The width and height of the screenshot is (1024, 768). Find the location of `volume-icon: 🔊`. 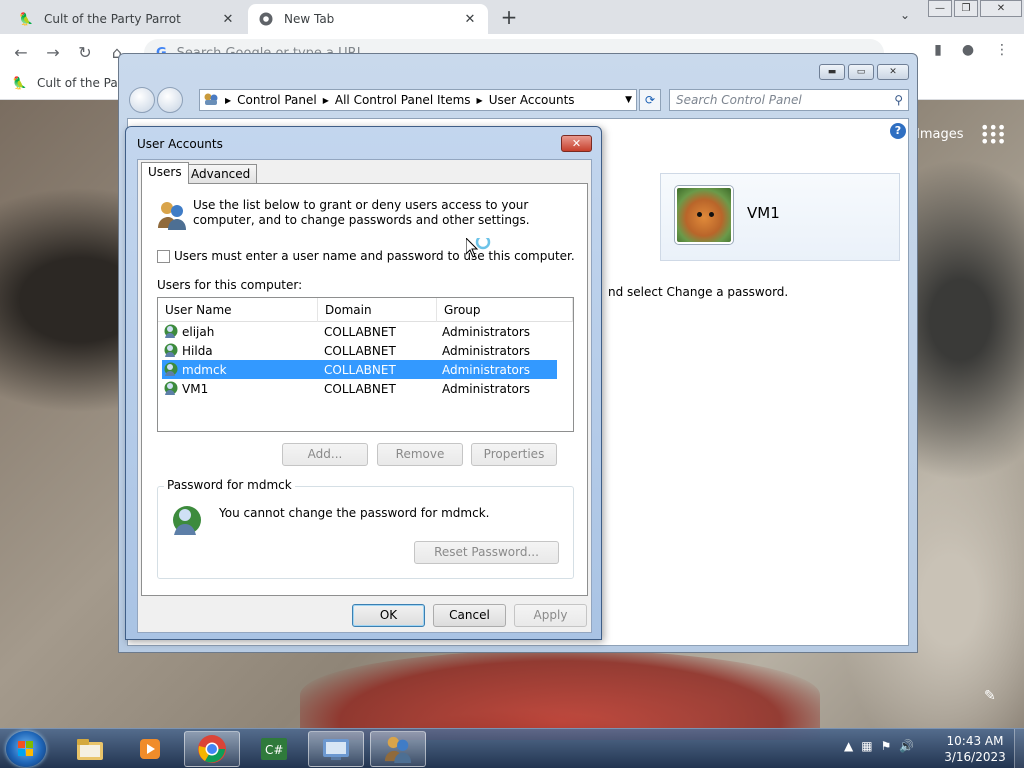

volume-icon: 🔊 is located at coordinates (906, 746).